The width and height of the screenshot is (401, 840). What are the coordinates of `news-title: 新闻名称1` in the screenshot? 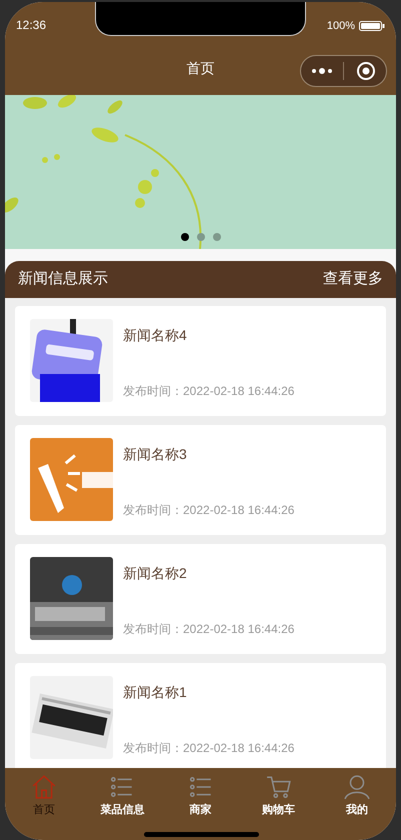 It's located at (155, 692).